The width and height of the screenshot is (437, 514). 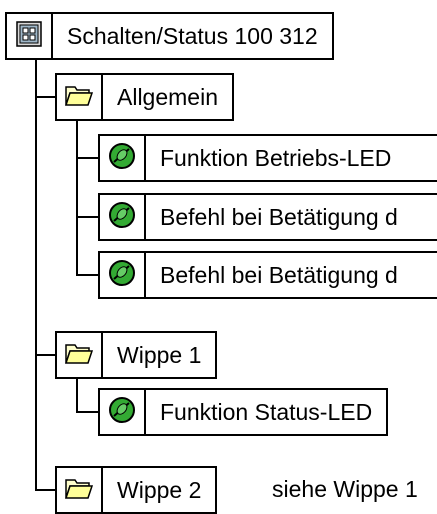 I want to click on tree-node-allgemein-label: Allgemein, so click(x=167, y=97).